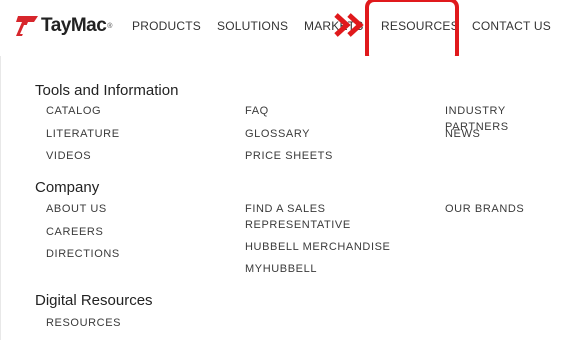 The image size is (570, 340). What do you see at coordinates (76, 209) in the screenshot?
I see `menu-link-about-us: ABOUT US` at bounding box center [76, 209].